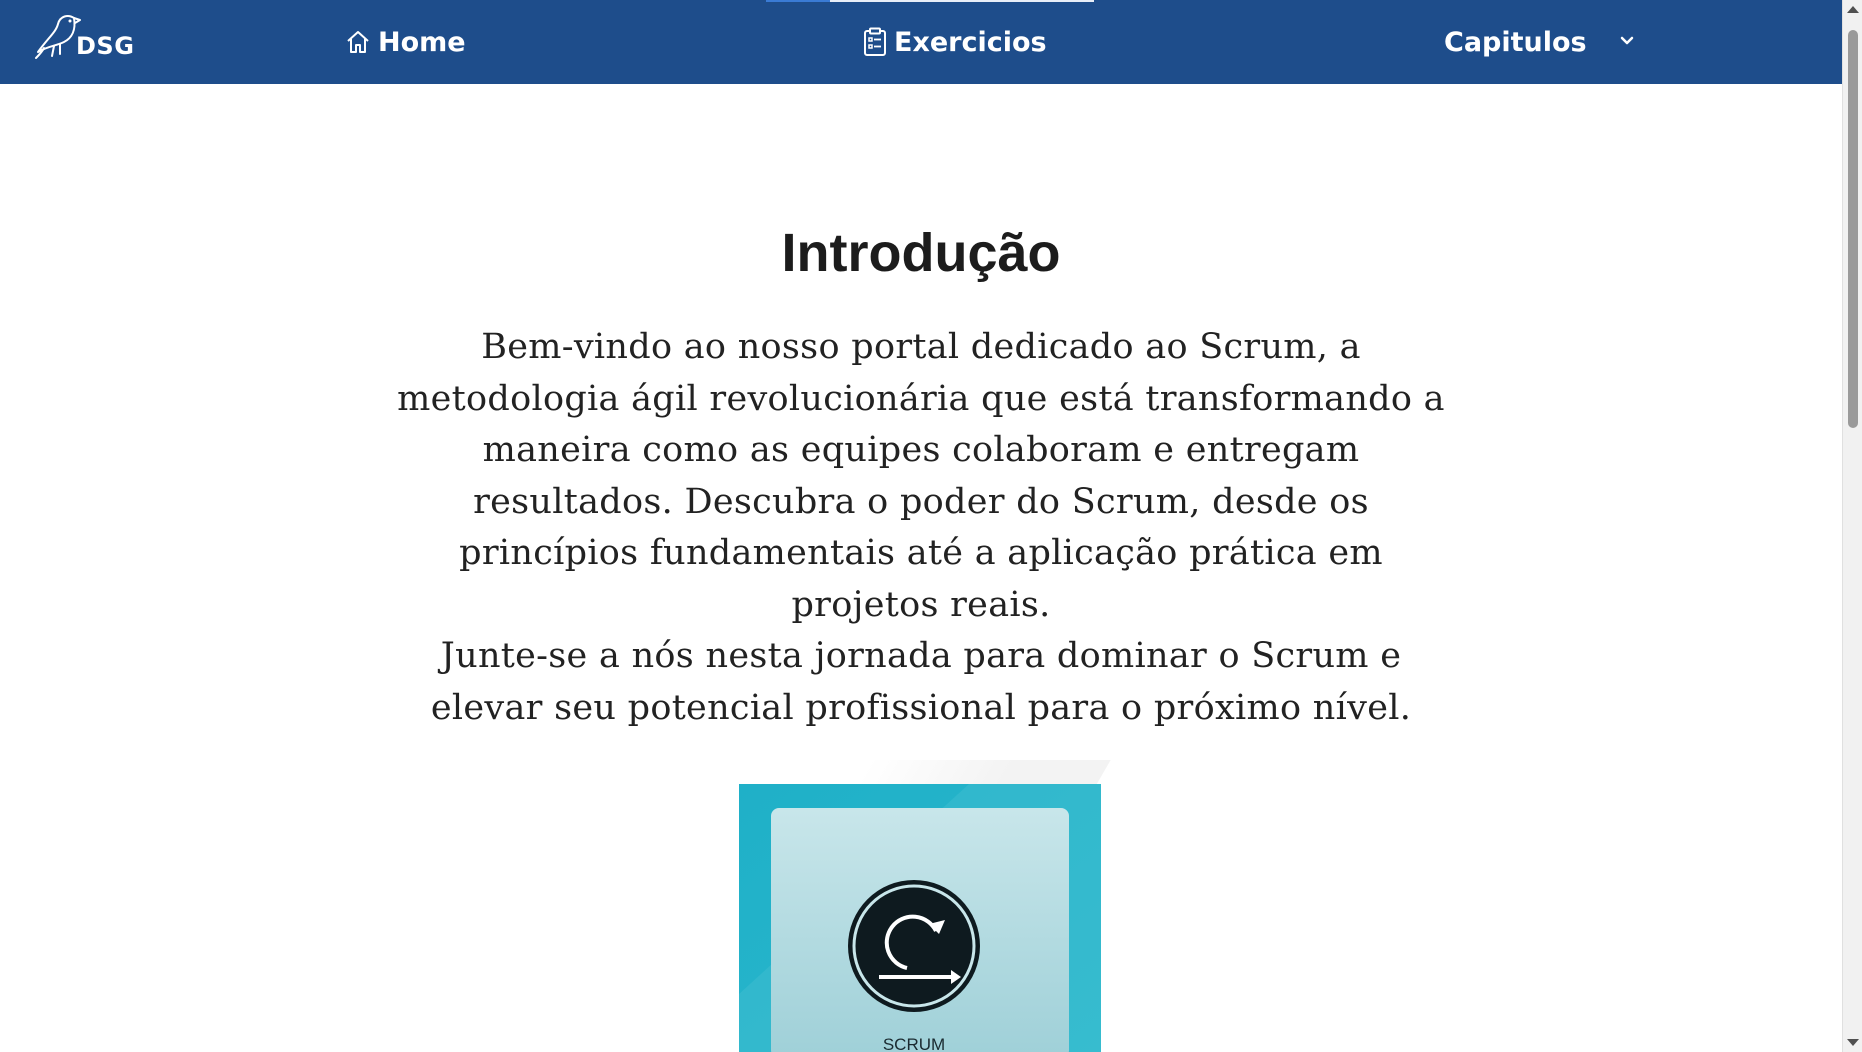 This screenshot has height=1052, width=1862. I want to click on top-navbar: DSG Home Exercicios Capitulos, so click(921, 42).